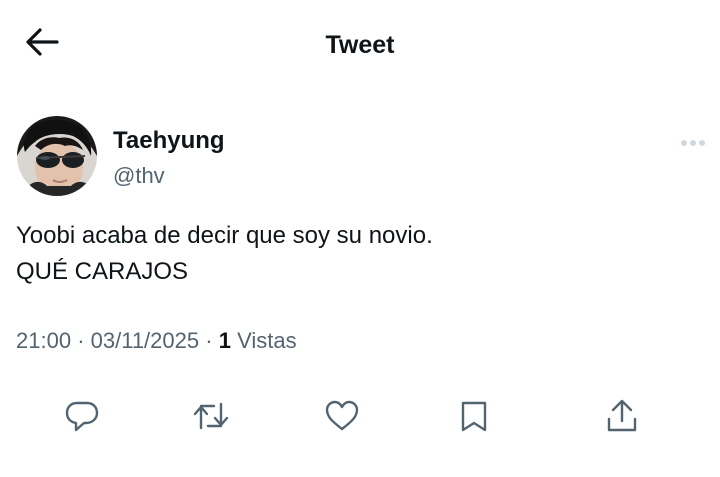 The image size is (720, 477). Describe the element at coordinates (145, 340) in the screenshot. I see `tweet-date: 03/11/2025` at that location.